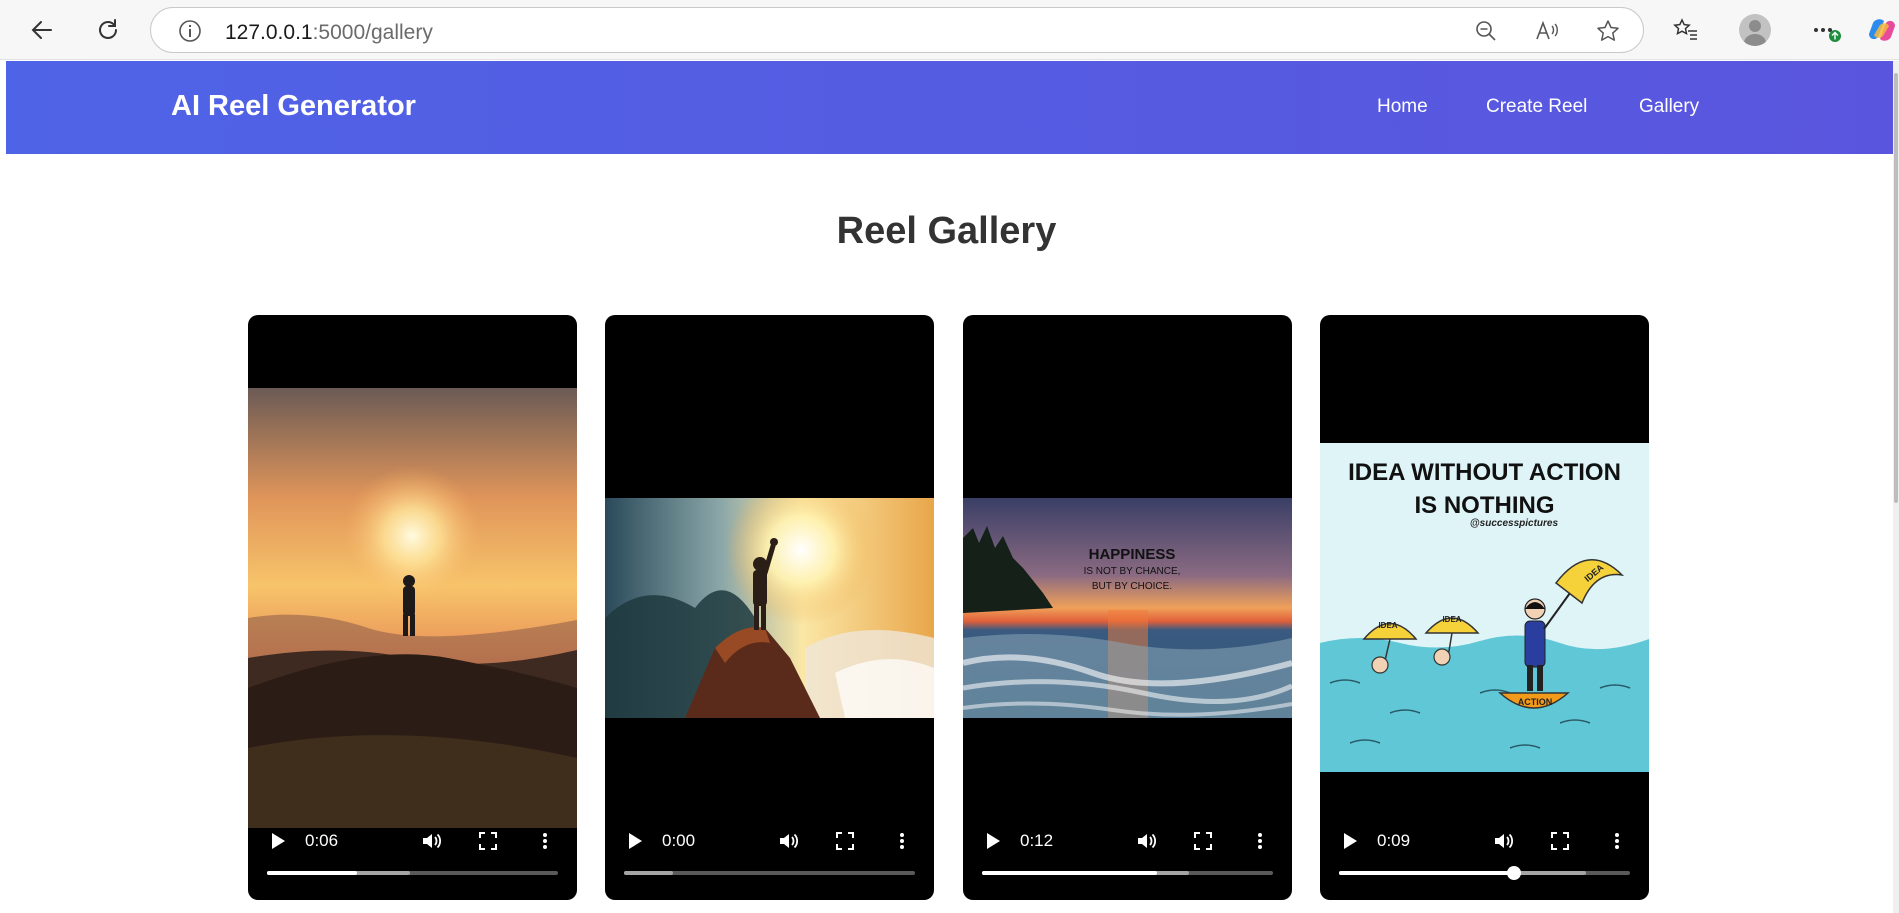  What do you see at coordinates (42, 30) in the screenshot?
I see `back-icon` at bounding box center [42, 30].